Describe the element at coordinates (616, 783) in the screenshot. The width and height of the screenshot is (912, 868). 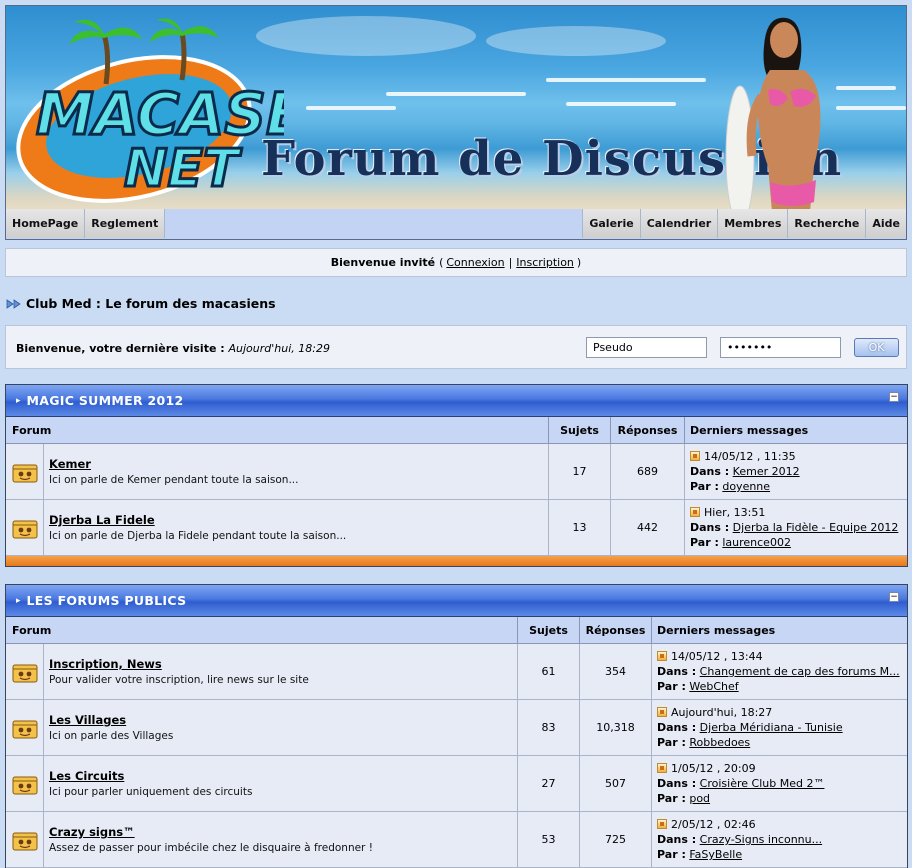
I see `replies-count: 507` at that location.